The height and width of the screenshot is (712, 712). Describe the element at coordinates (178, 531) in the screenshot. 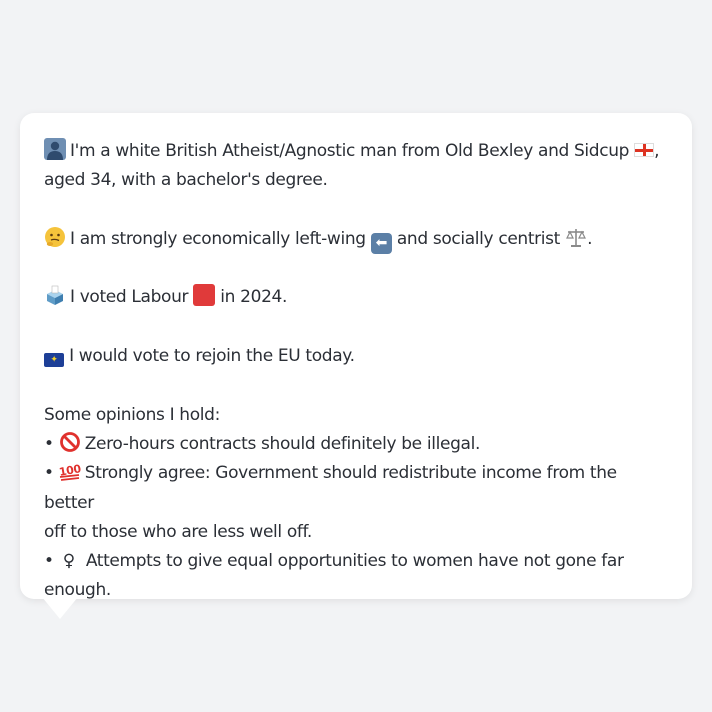

I see `opinion-text-continued: off to those who are less well off.` at that location.